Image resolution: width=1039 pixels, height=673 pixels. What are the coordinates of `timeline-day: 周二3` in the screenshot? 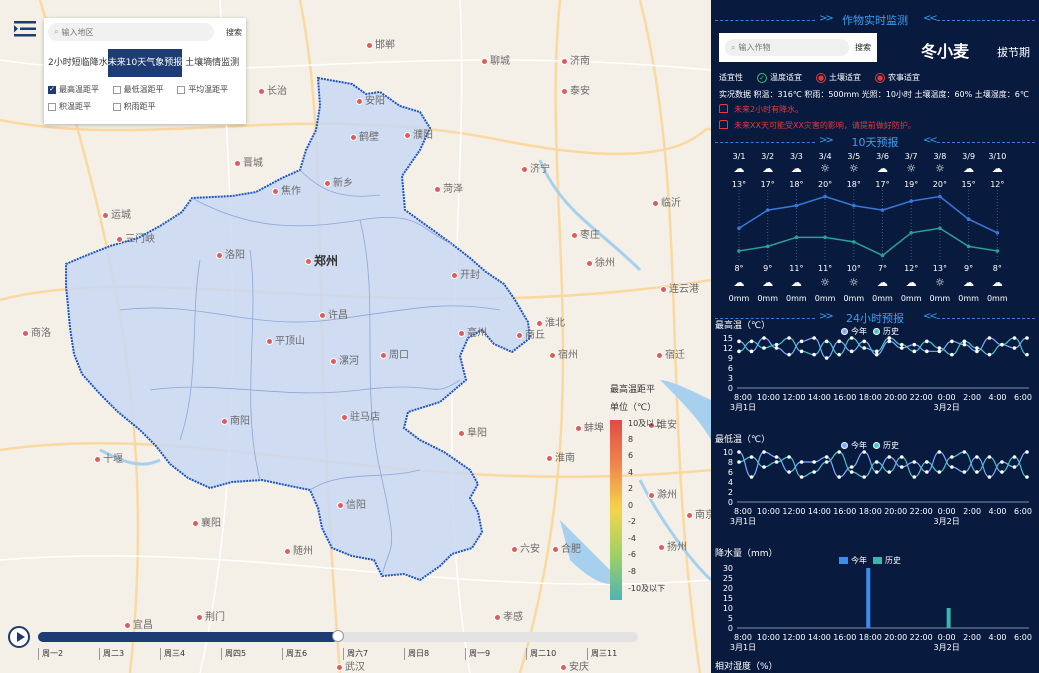 It's located at (111, 654).